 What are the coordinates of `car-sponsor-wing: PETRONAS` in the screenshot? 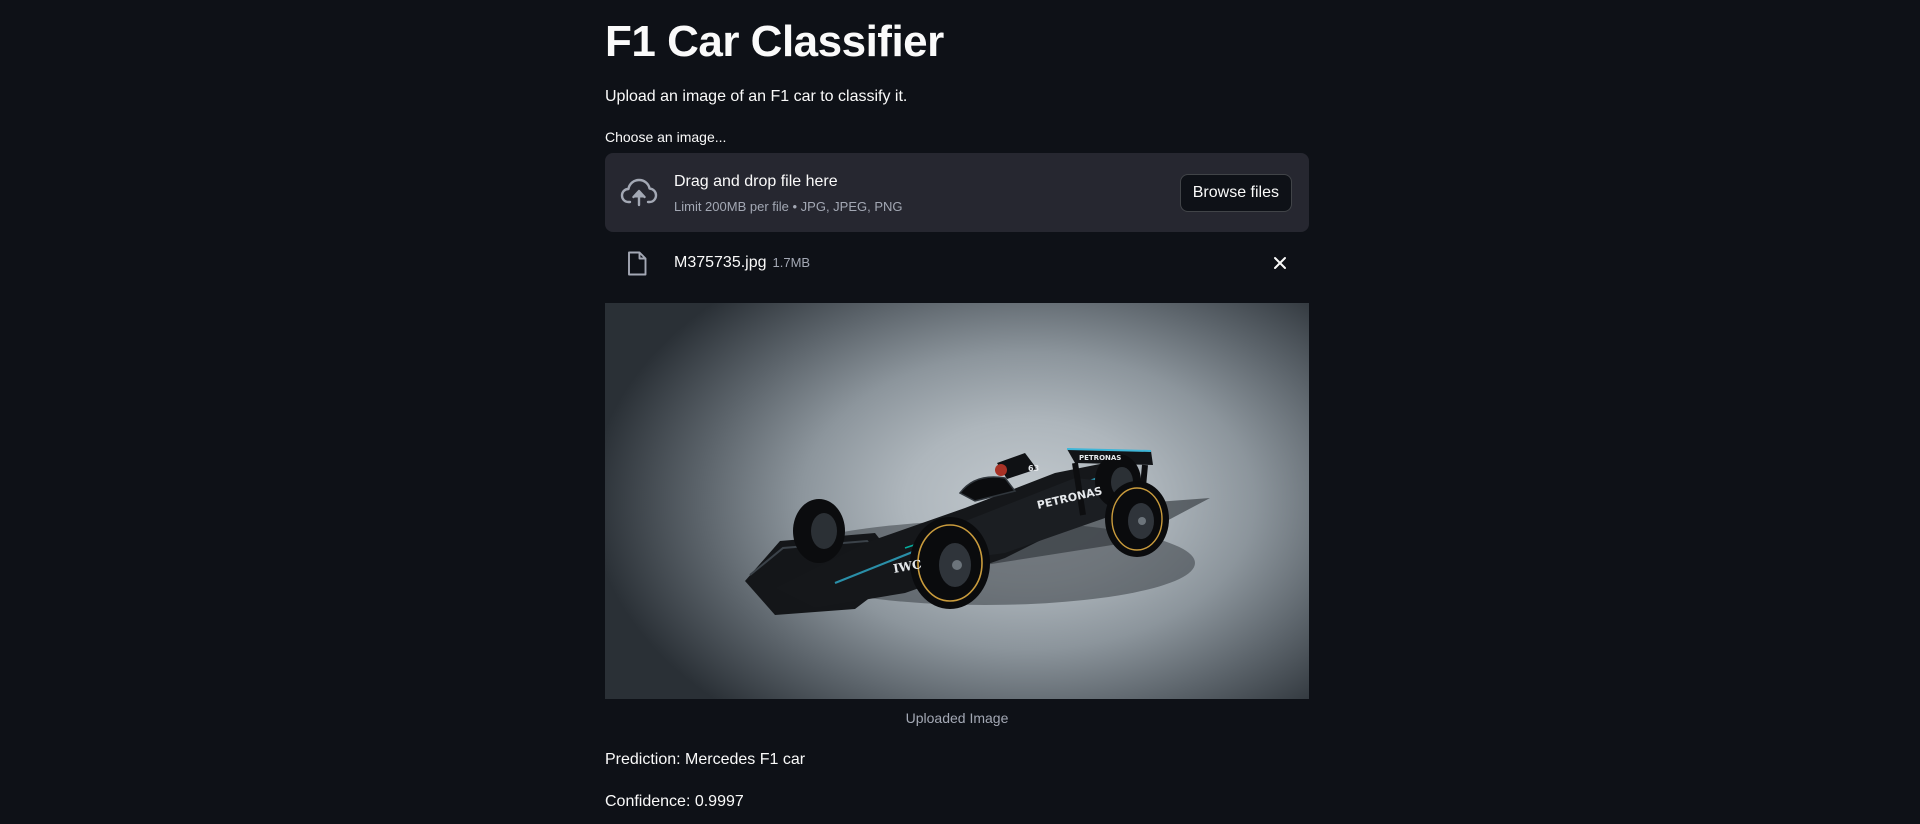 It's located at (1100, 458).